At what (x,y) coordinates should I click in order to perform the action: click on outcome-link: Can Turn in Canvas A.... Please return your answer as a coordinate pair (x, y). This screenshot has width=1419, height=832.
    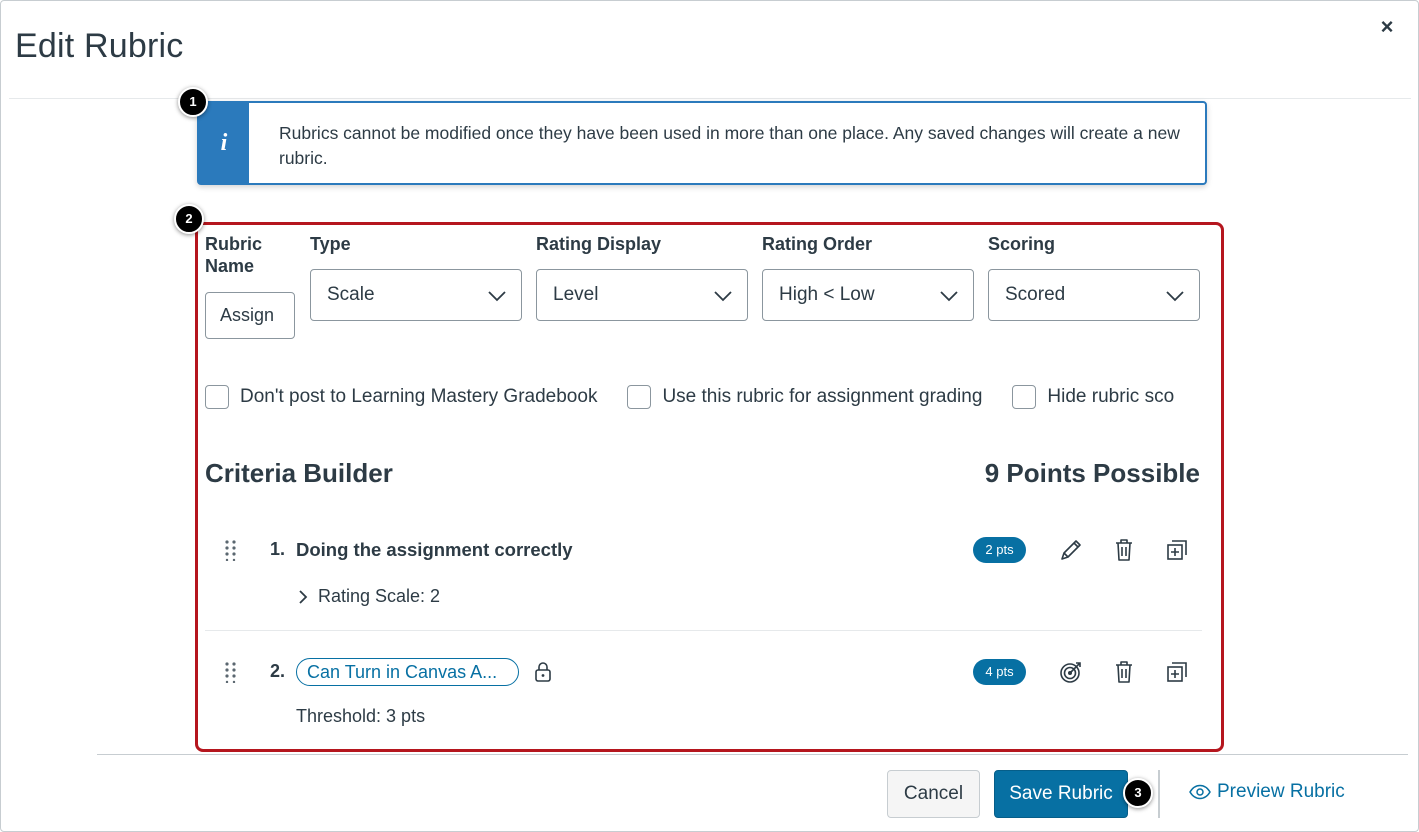
    Looking at the image, I should click on (407, 672).